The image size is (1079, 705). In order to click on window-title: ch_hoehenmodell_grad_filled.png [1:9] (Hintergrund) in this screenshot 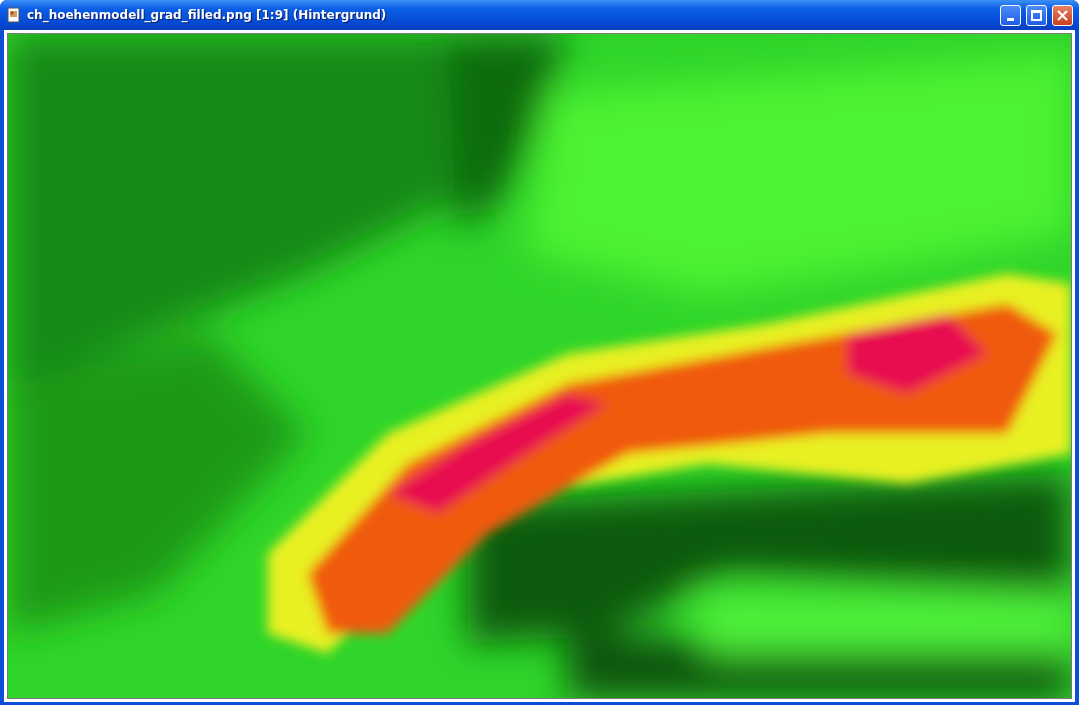, I will do `click(207, 15)`.